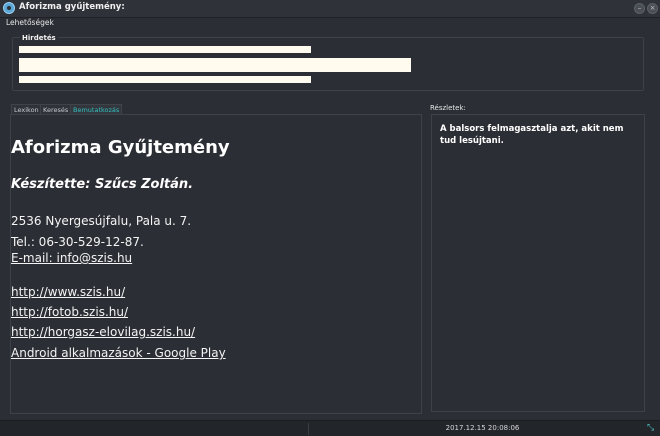 This screenshot has width=660, height=436. Describe the element at coordinates (216, 258) in the screenshot. I see `about-email-link: E-mail: info@szis.hu` at that location.